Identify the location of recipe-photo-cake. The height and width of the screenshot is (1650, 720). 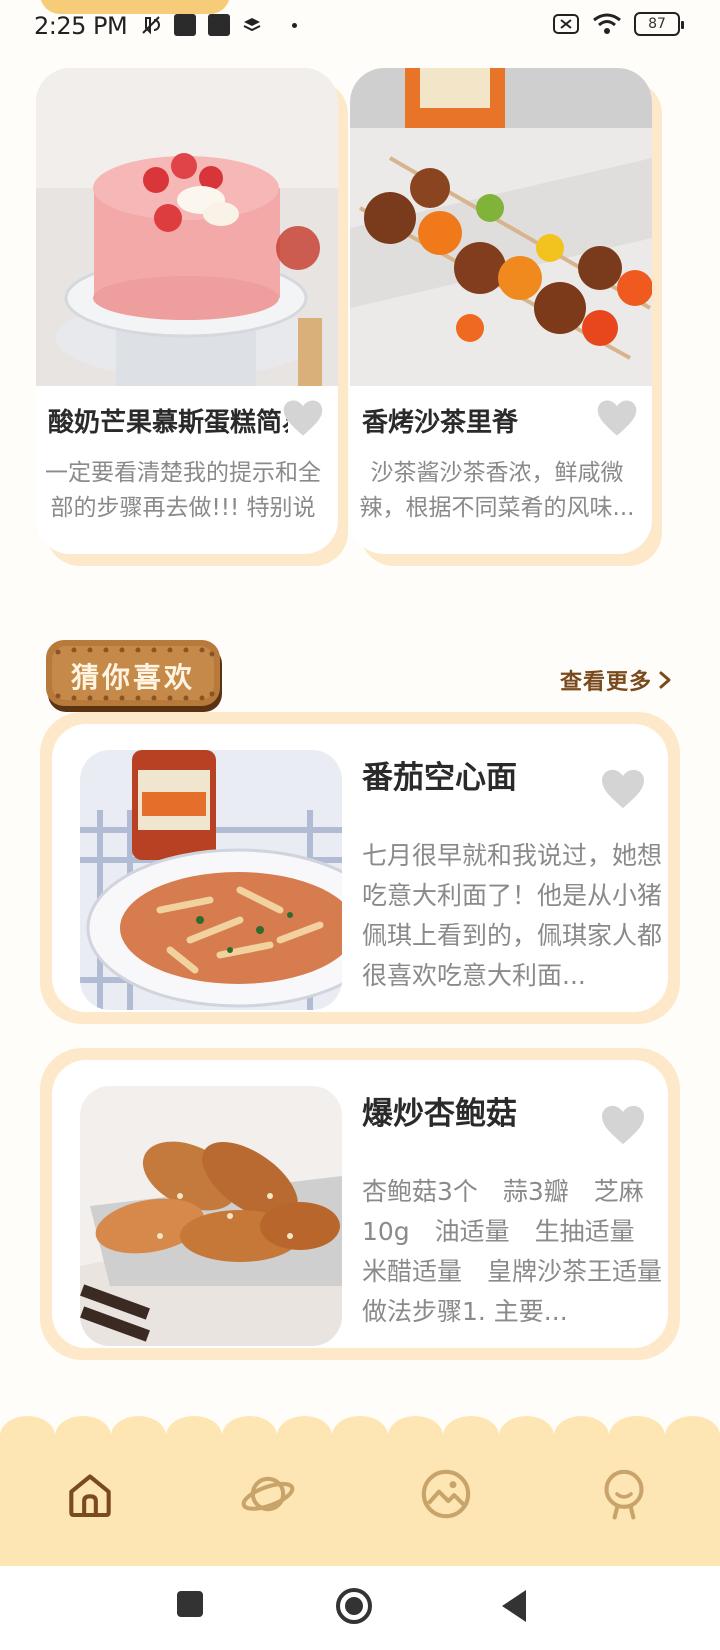
(187, 227).